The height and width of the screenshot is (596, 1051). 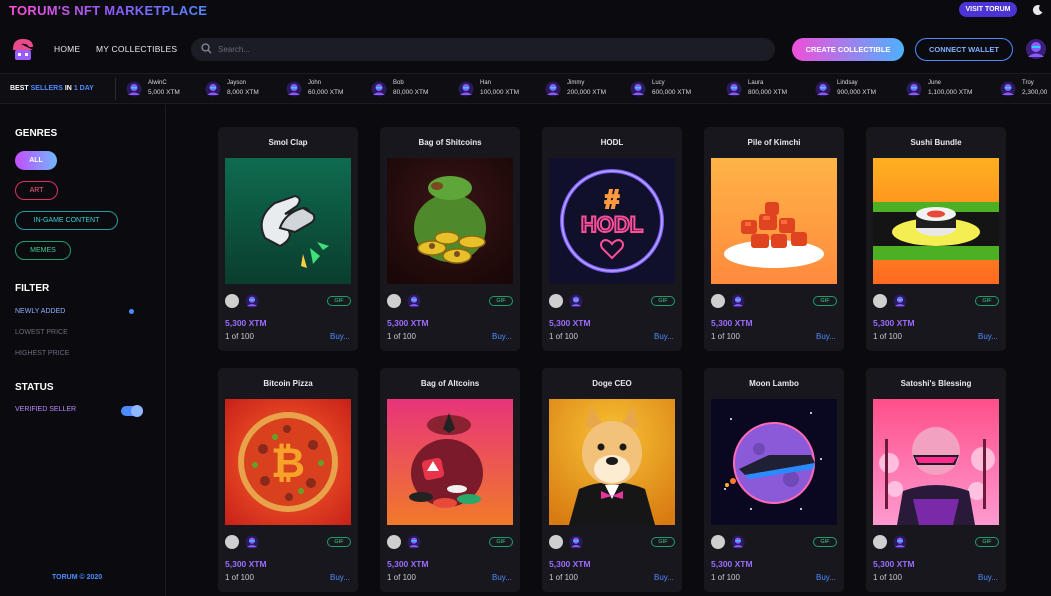 I want to click on filter-title: FILTER, so click(x=32, y=288).